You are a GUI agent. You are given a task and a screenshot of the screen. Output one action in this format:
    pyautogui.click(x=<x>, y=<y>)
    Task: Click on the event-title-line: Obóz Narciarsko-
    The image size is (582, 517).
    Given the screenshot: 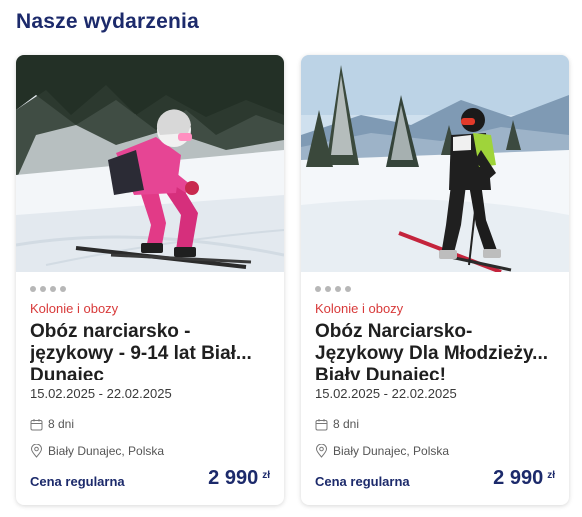 What is the action you would take?
    pyautogui.click(x=394, y=331)
    